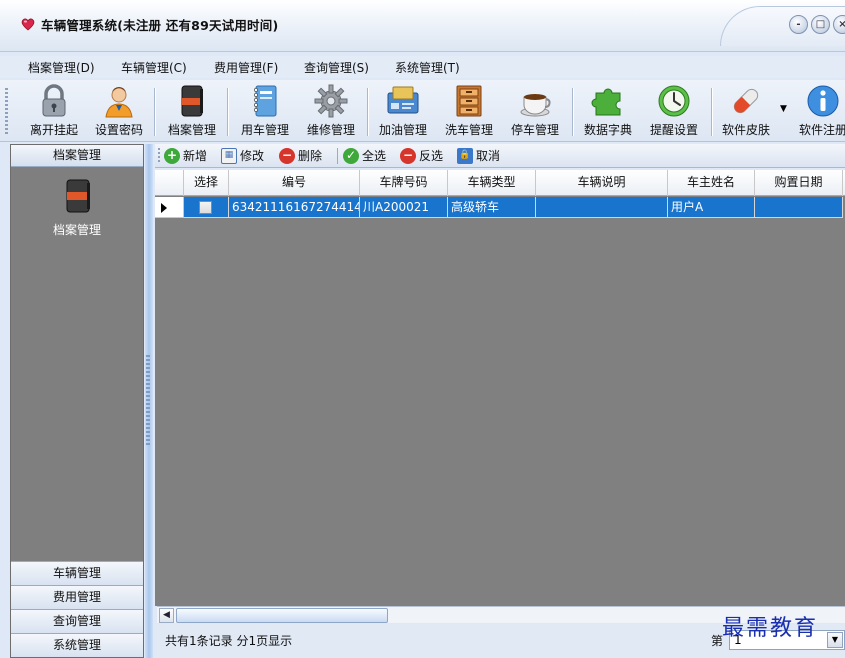  What do you see at coordinates (206, 183) in the screenshot?
I see `column-header-select: 选择` at bounding box center [206, 183].